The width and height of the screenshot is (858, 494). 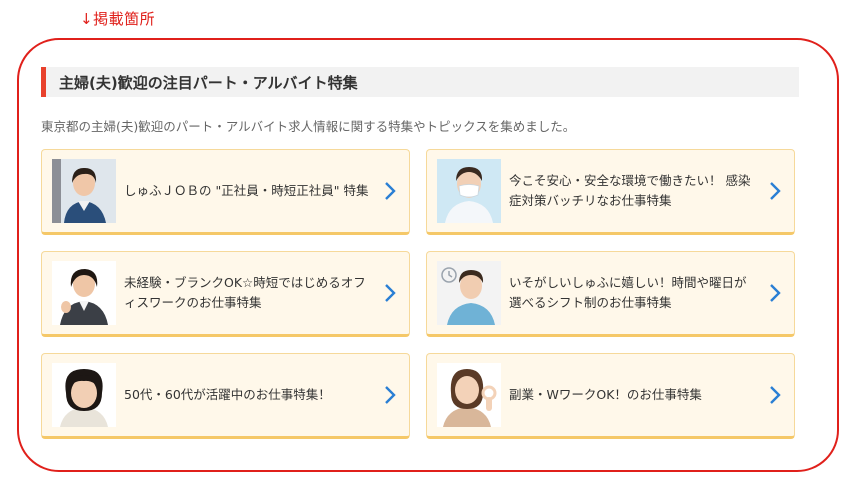 I want to click on feature-card-50s-60s: 50代・60代が活躍中のお仕事特集！, so click(x=225, y=396).